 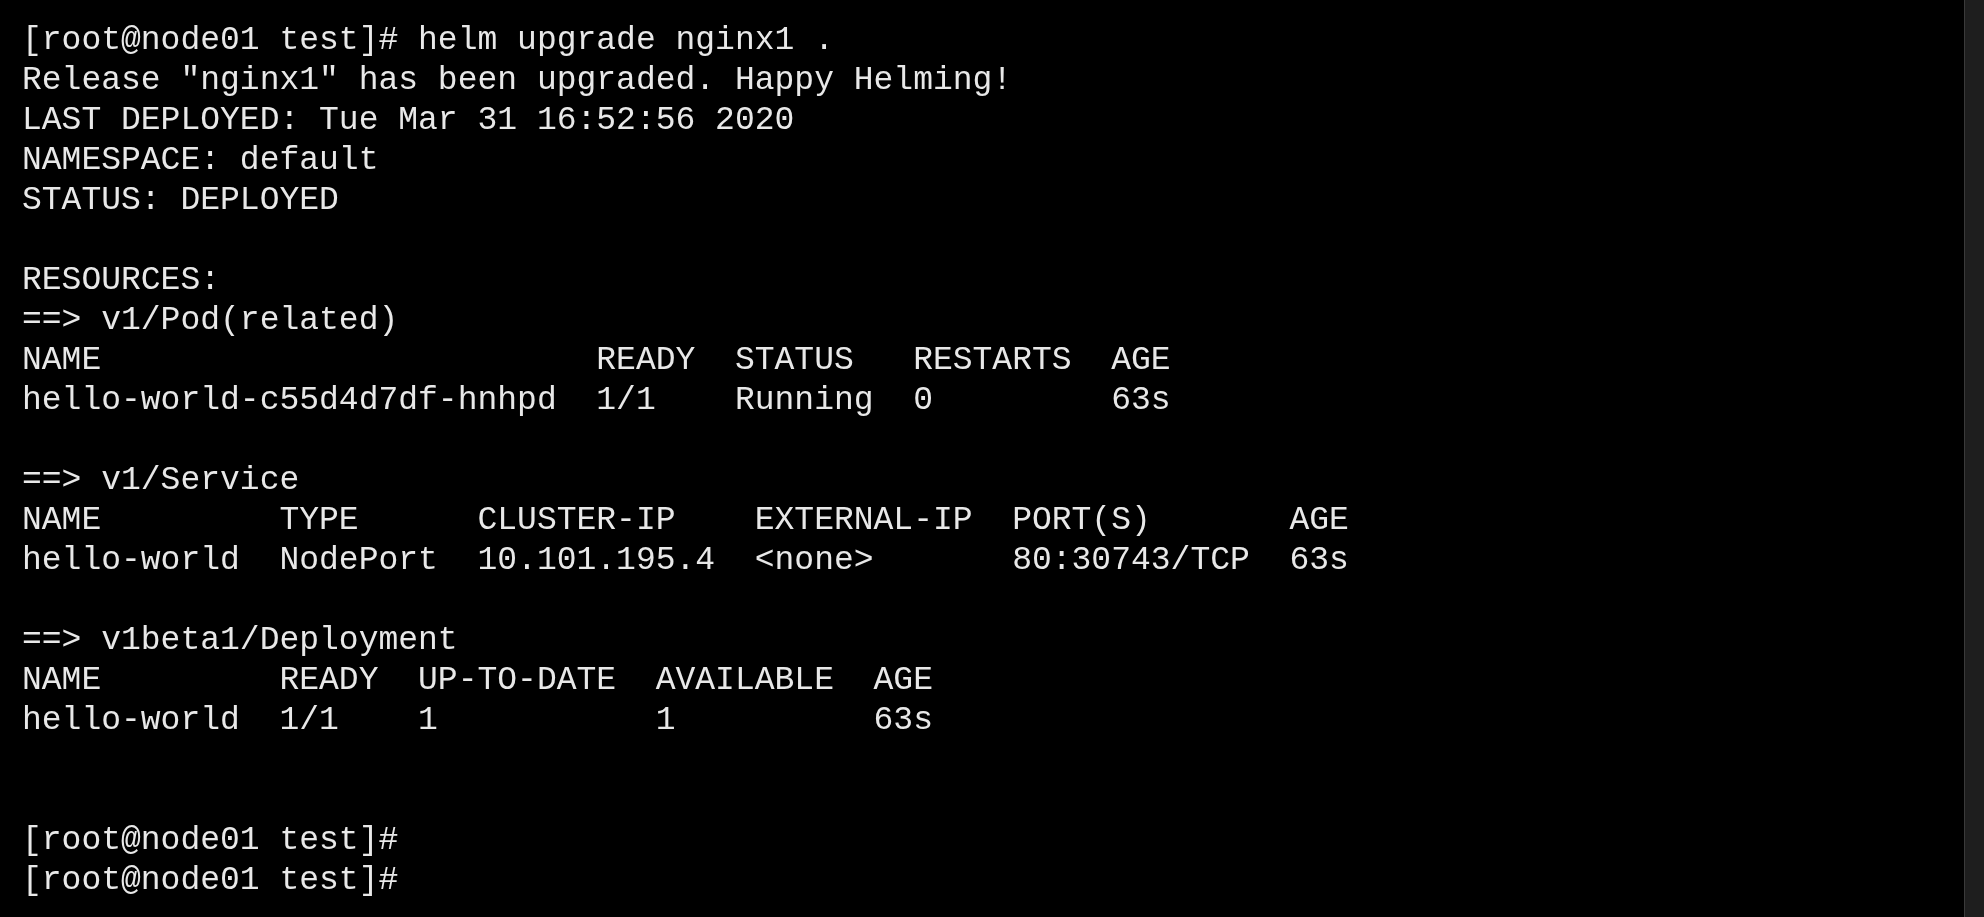 What do you see at coordinates (596, 400) in the screenshot?
I see `terminal-line: hello-world-c55d4d7df-hnhpd 1/1 Running 0 63s` at bounding box center [596, 400].